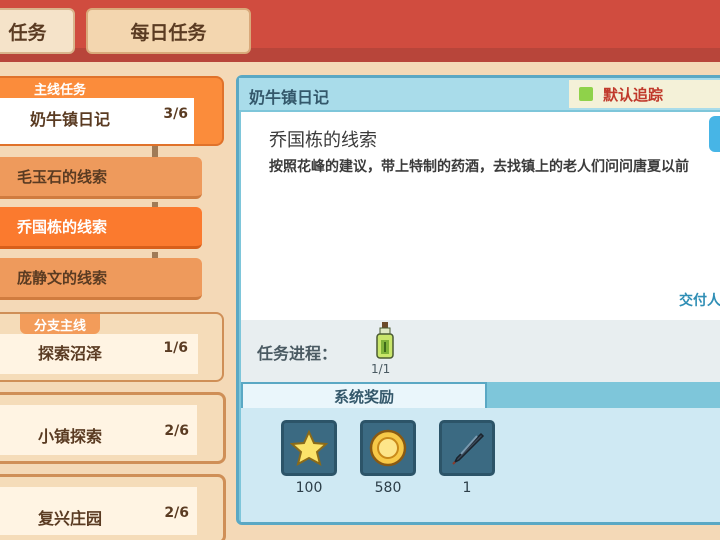 The image size is (720, 540). Describe the element at coordinates (112, 347) in the screenshot. I see `quest-group-branch: 分支主线 探索沼泽 1/6` at that location.